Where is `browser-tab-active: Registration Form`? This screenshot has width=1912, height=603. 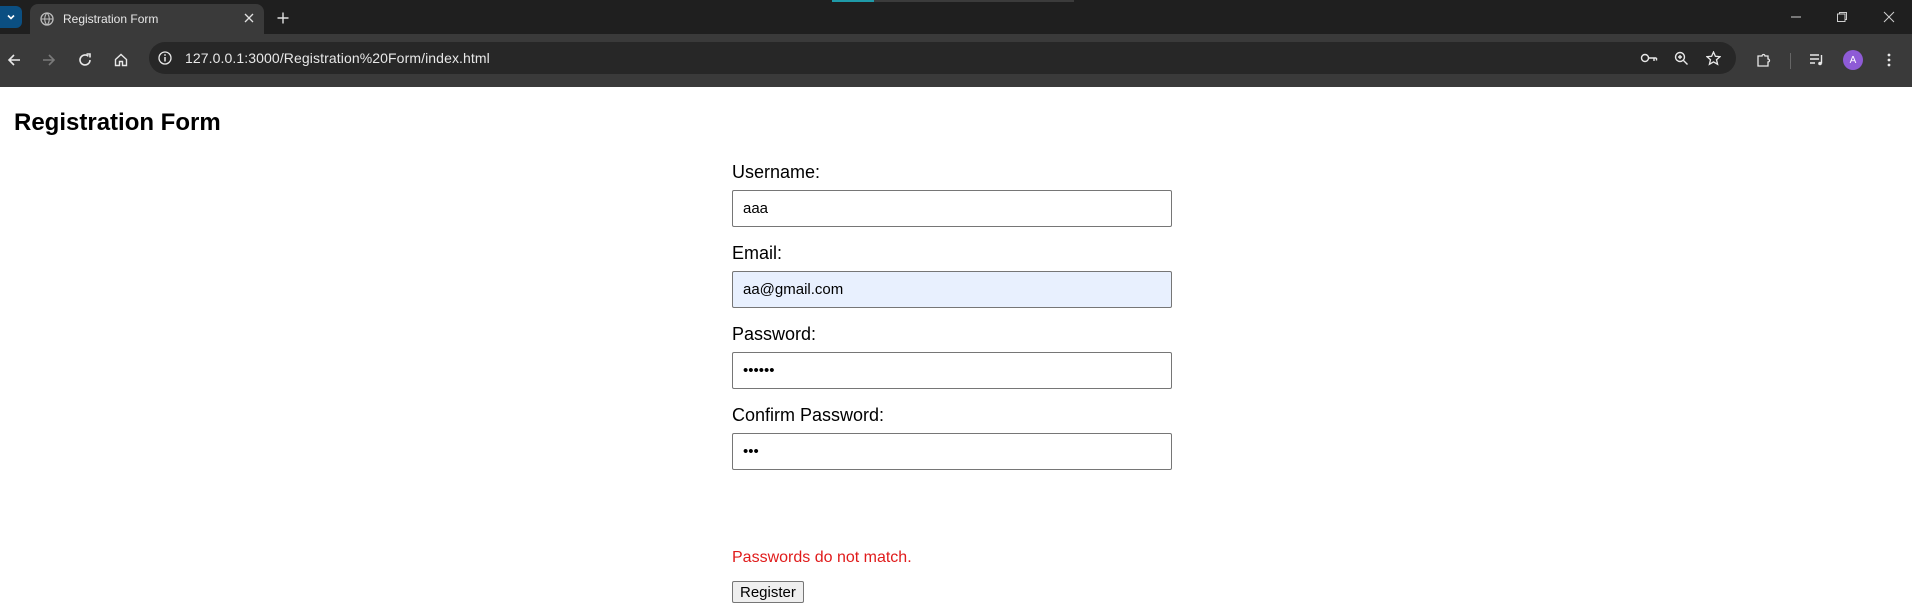
browser-tab-active: Registration Form is located at coordinates (147, 19).